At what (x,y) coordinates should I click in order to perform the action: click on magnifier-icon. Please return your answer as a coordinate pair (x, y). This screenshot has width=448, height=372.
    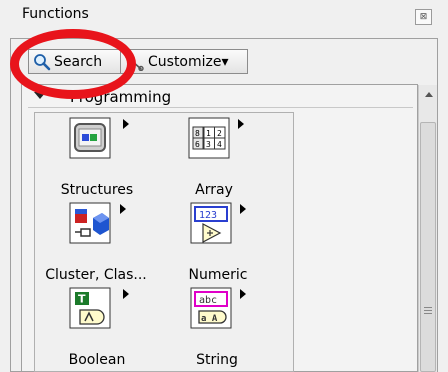
    Looking at the image, I should click on (42, 61).